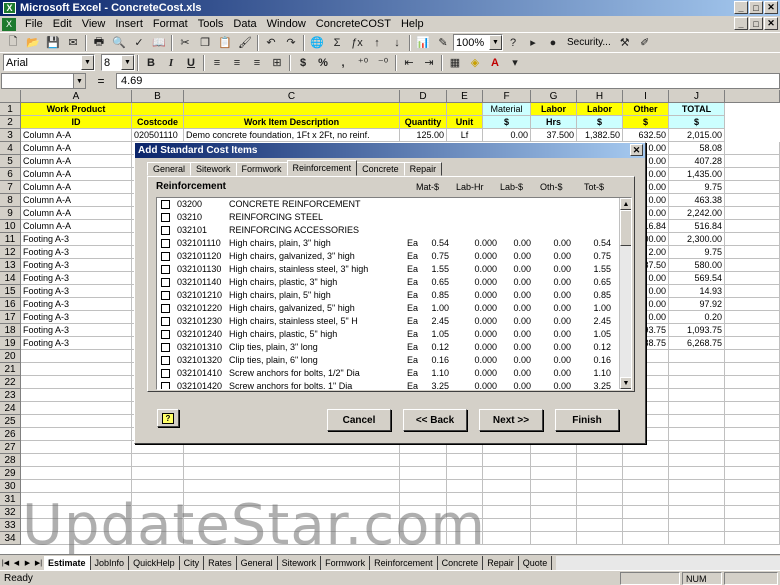 The height and width of the screenshot is (585, 780). I want to click on cell-j29, so click(697, 473).